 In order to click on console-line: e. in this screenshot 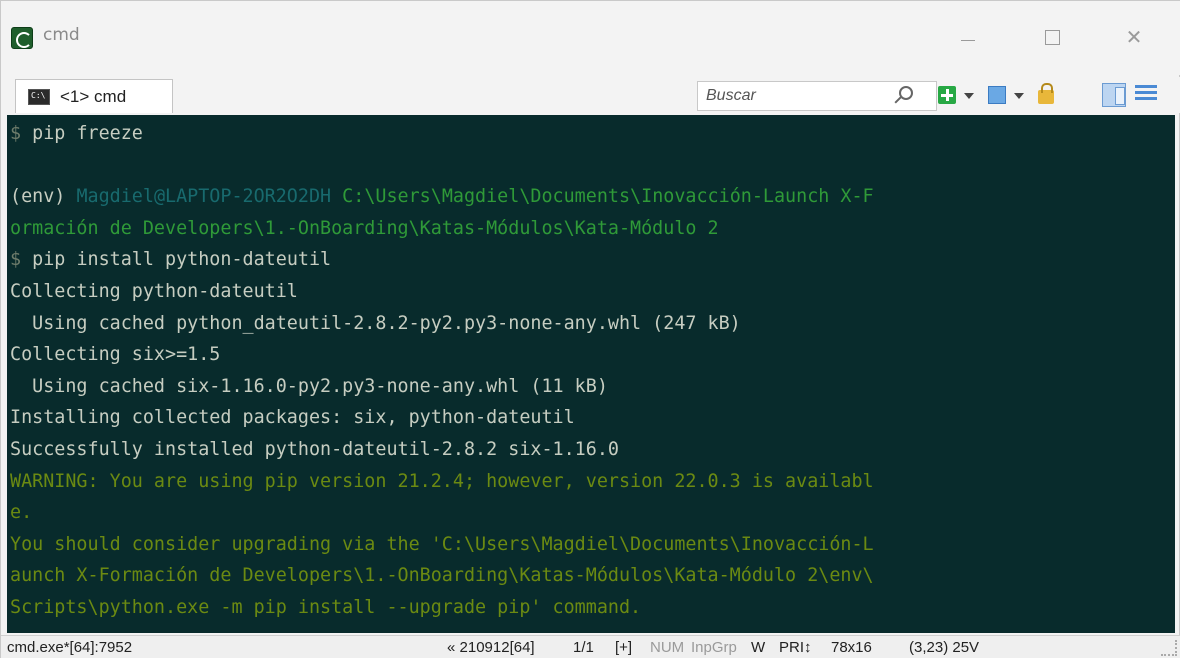, I will do `click(21, 513)`.